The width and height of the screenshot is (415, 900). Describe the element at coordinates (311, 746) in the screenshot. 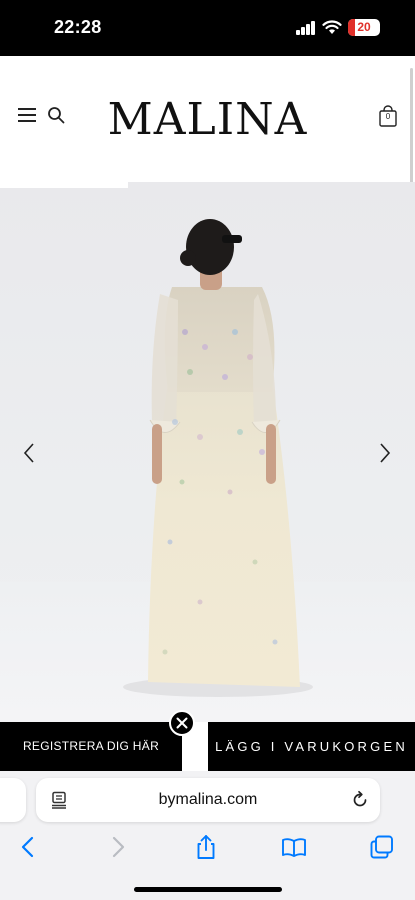

I see `add-to-cart-button: LÄGG I VARUKORGEN` at that location.